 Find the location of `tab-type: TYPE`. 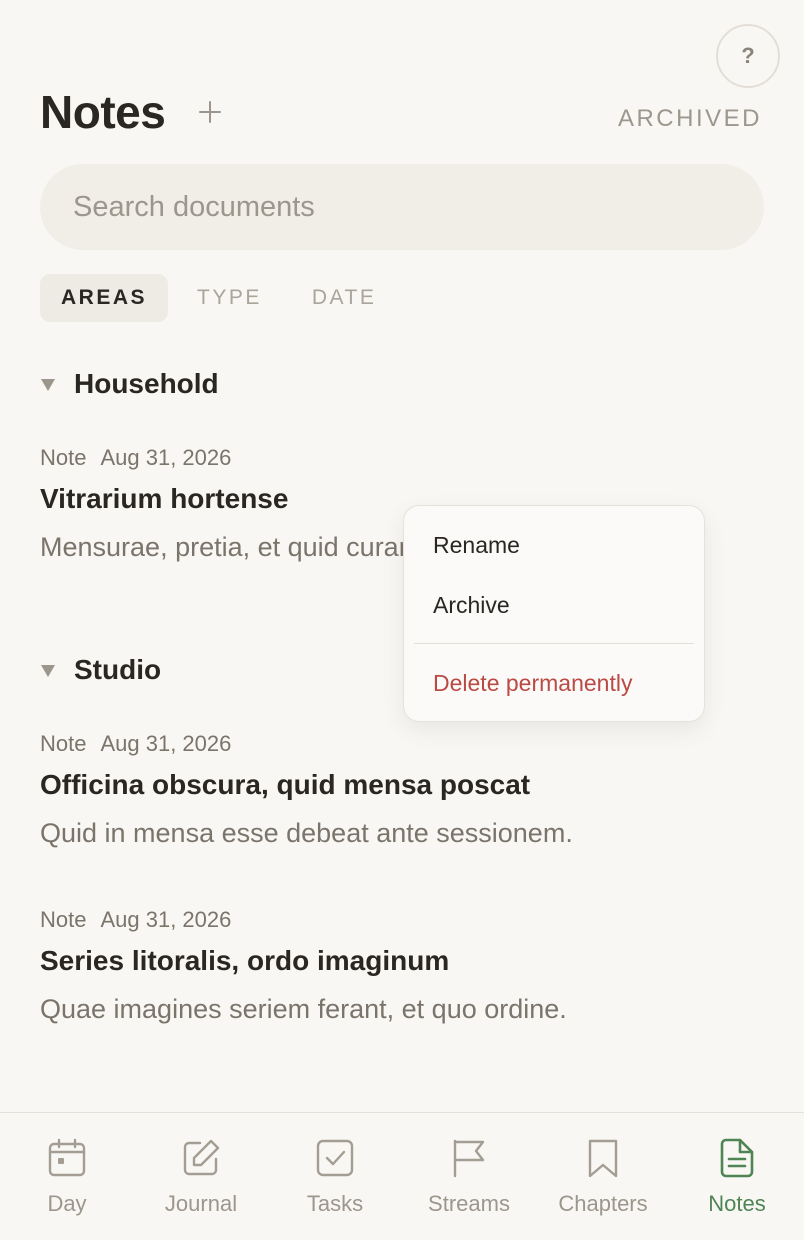

tab-type: TYPE is located at coordinates (229, 298).